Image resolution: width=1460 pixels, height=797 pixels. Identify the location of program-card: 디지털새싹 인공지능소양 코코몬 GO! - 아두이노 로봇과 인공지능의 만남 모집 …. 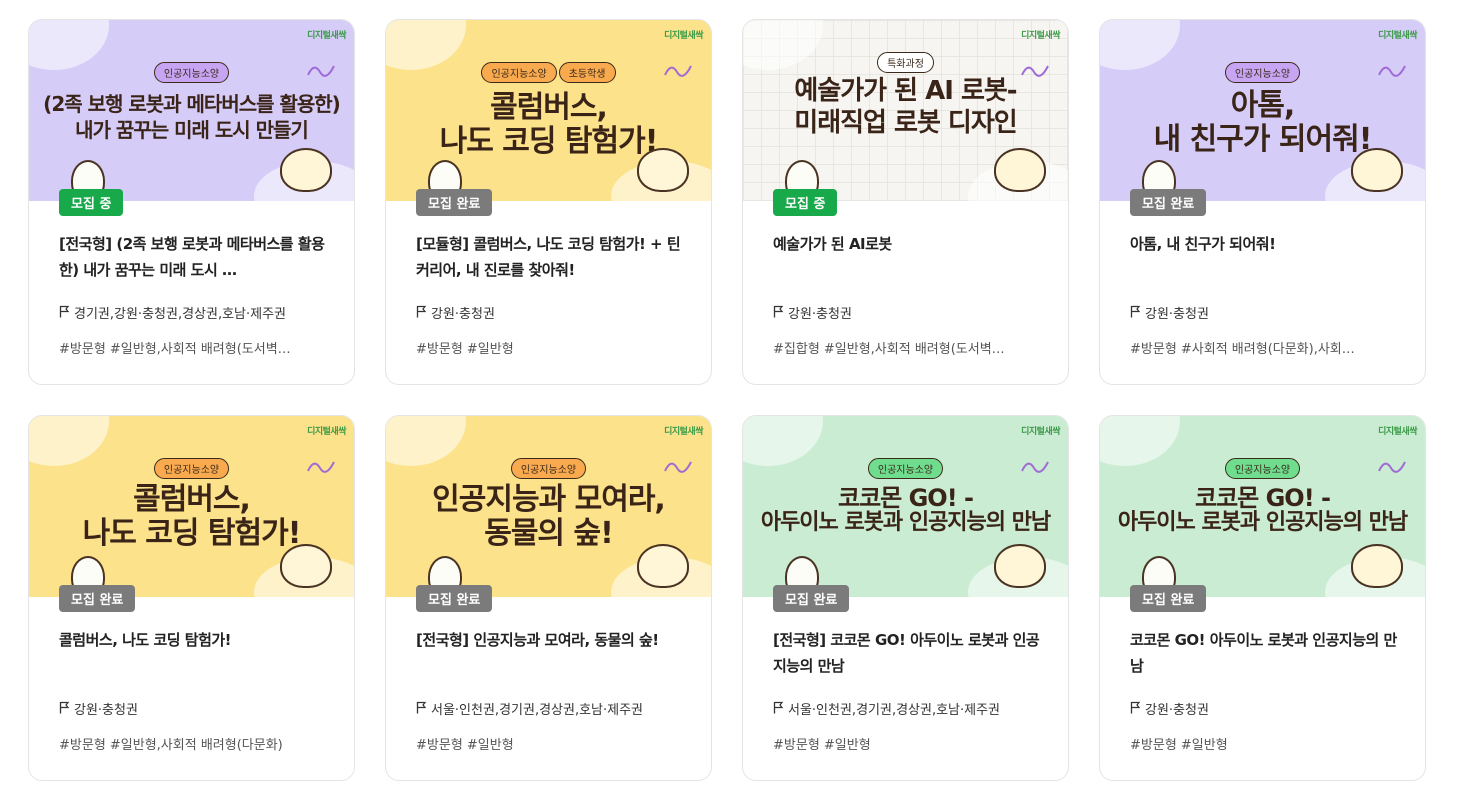
(1262, 598).